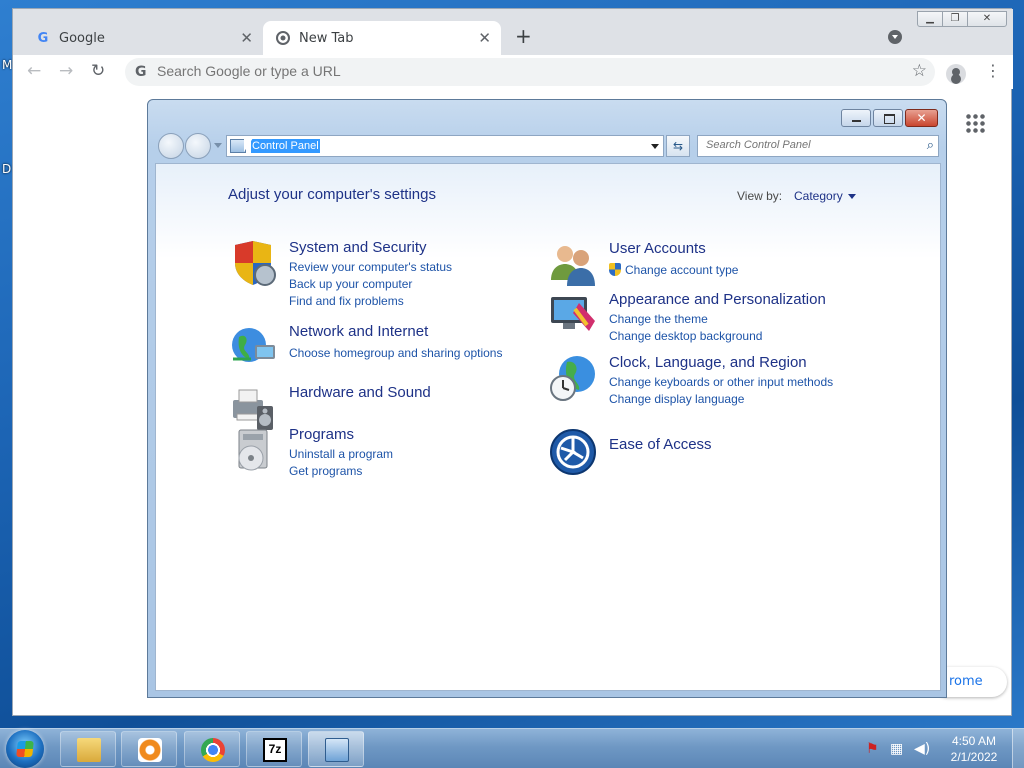 The width and height of the screenshot is (1024, 768). Describe the element at coordinates (721, 399) in the screenshot. I see `link-change-display-language: Change display language` at that location.